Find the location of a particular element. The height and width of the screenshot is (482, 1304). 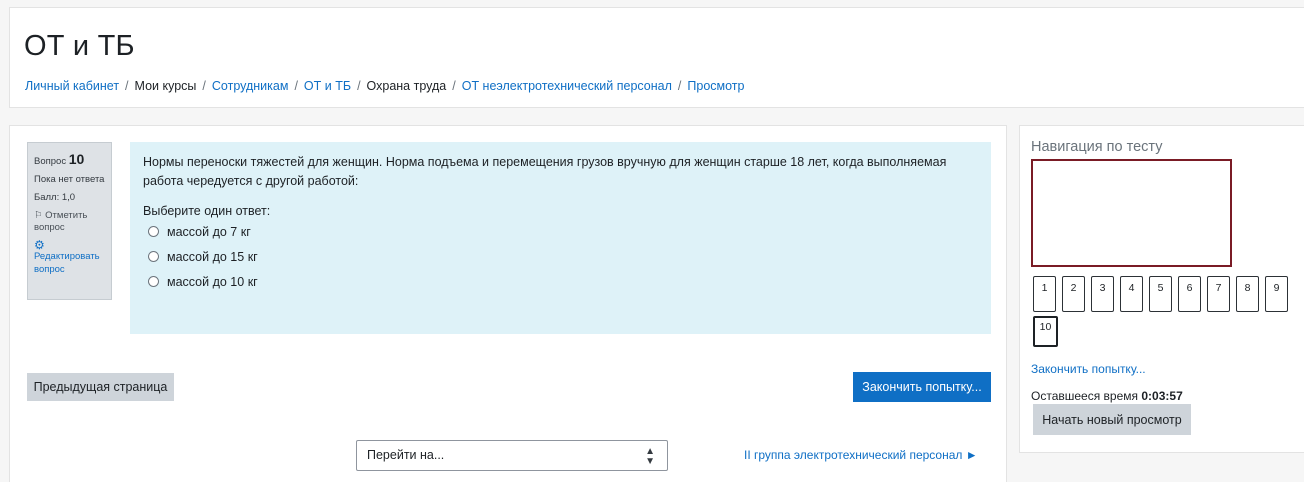

edit-question-label: Редактировать вопрос is located at coordinates (67, 263).